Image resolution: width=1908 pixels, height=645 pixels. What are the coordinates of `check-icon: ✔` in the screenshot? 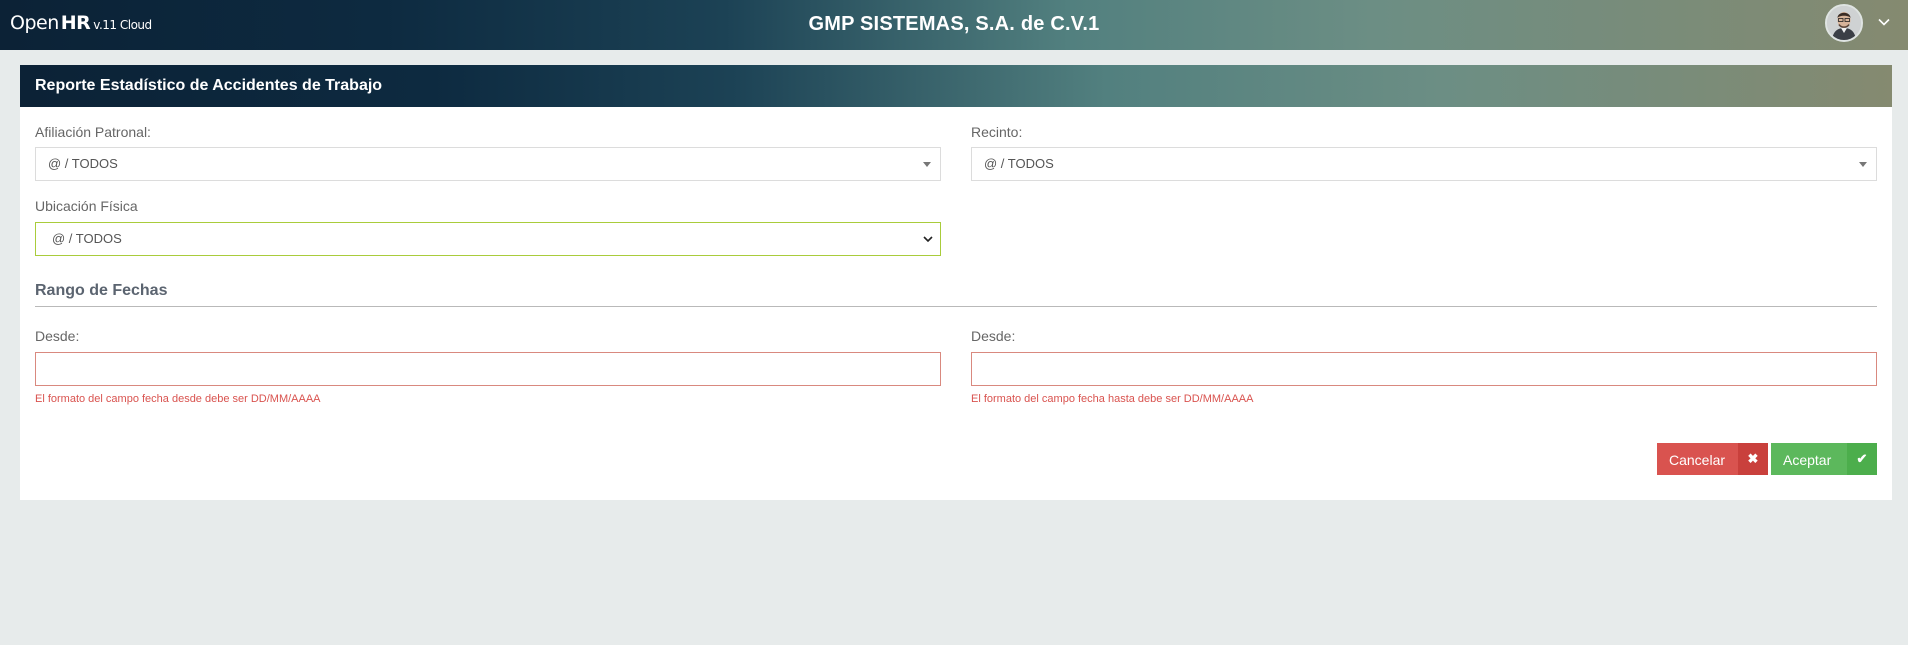 It's located at (1862, 459).